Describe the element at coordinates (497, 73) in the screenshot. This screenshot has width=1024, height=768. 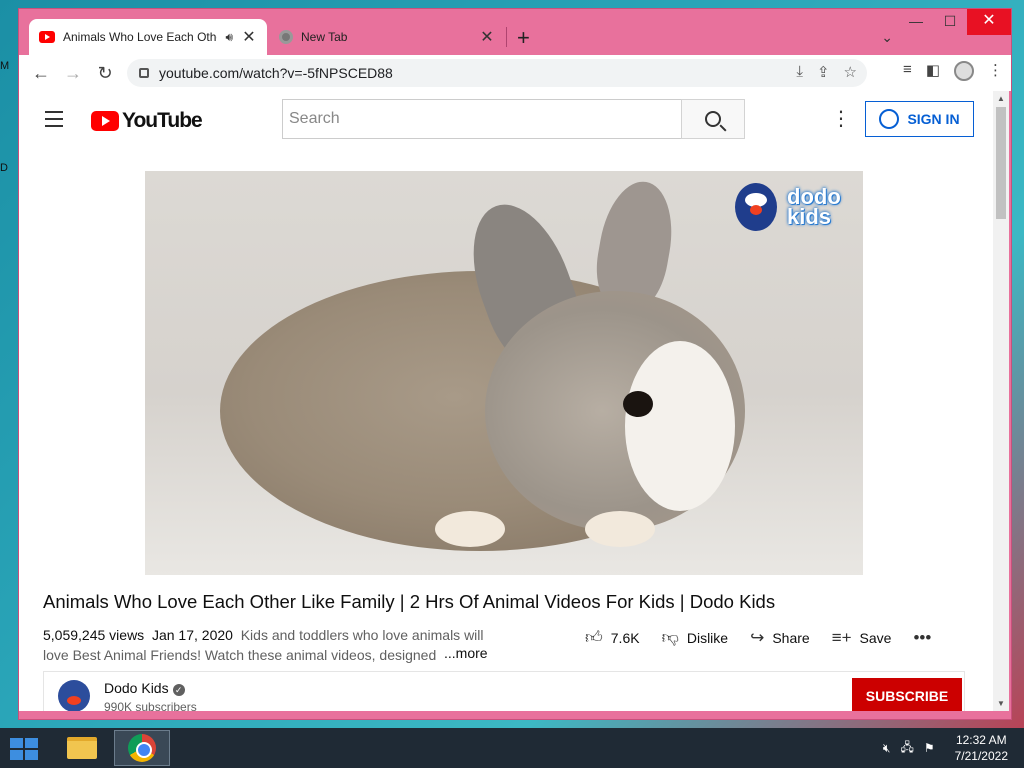
I see `address-bar: youtube.com/watch?v=-5fNPSCED88 ⤓ ⇪ ☆` at that location.